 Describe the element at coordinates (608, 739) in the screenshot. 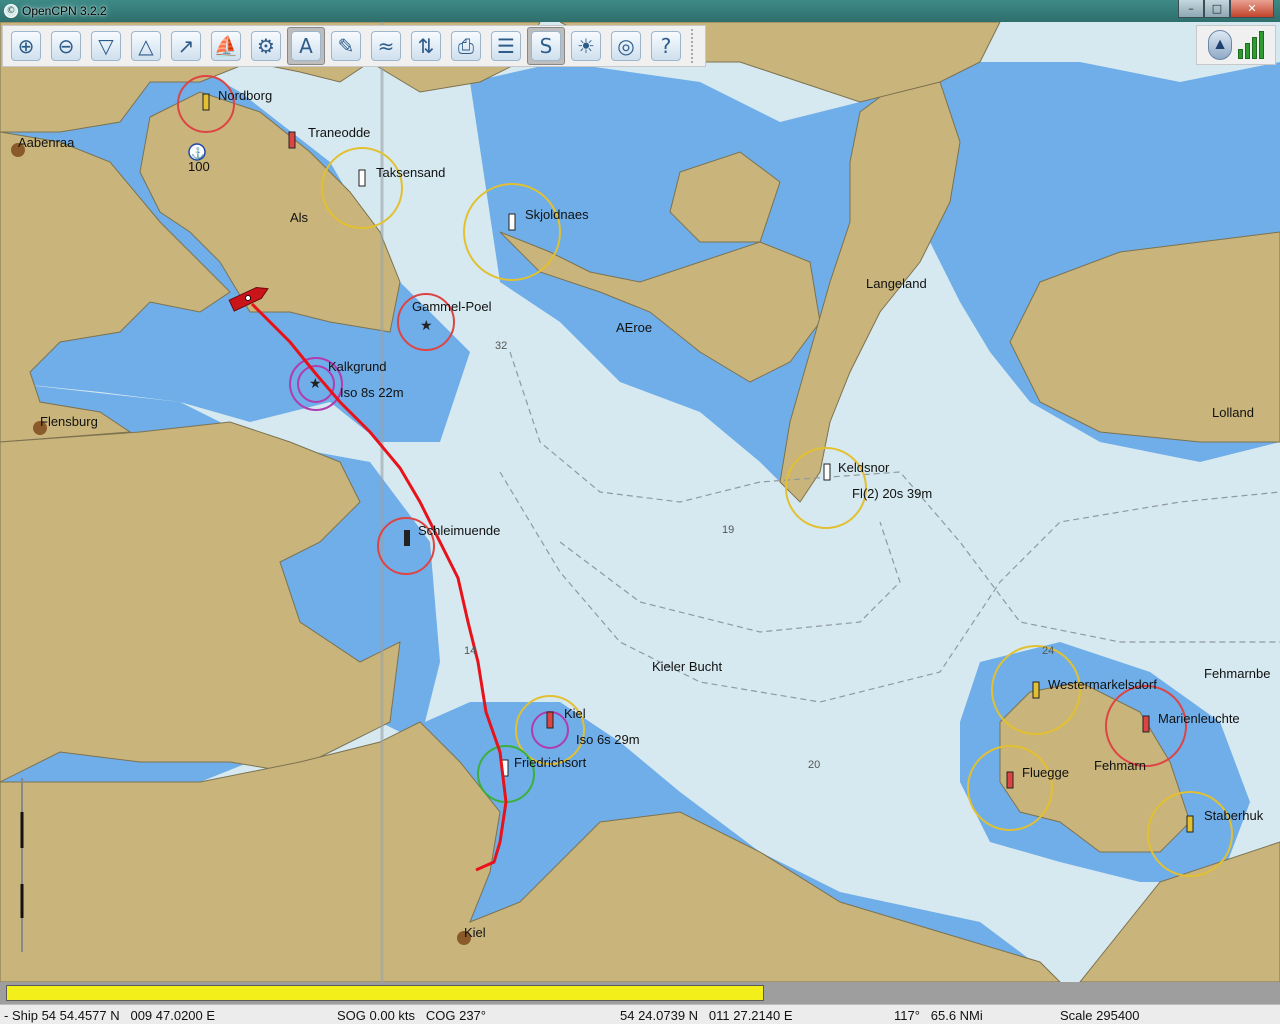

I see `place-label: Iso 6s 29m` at that location.